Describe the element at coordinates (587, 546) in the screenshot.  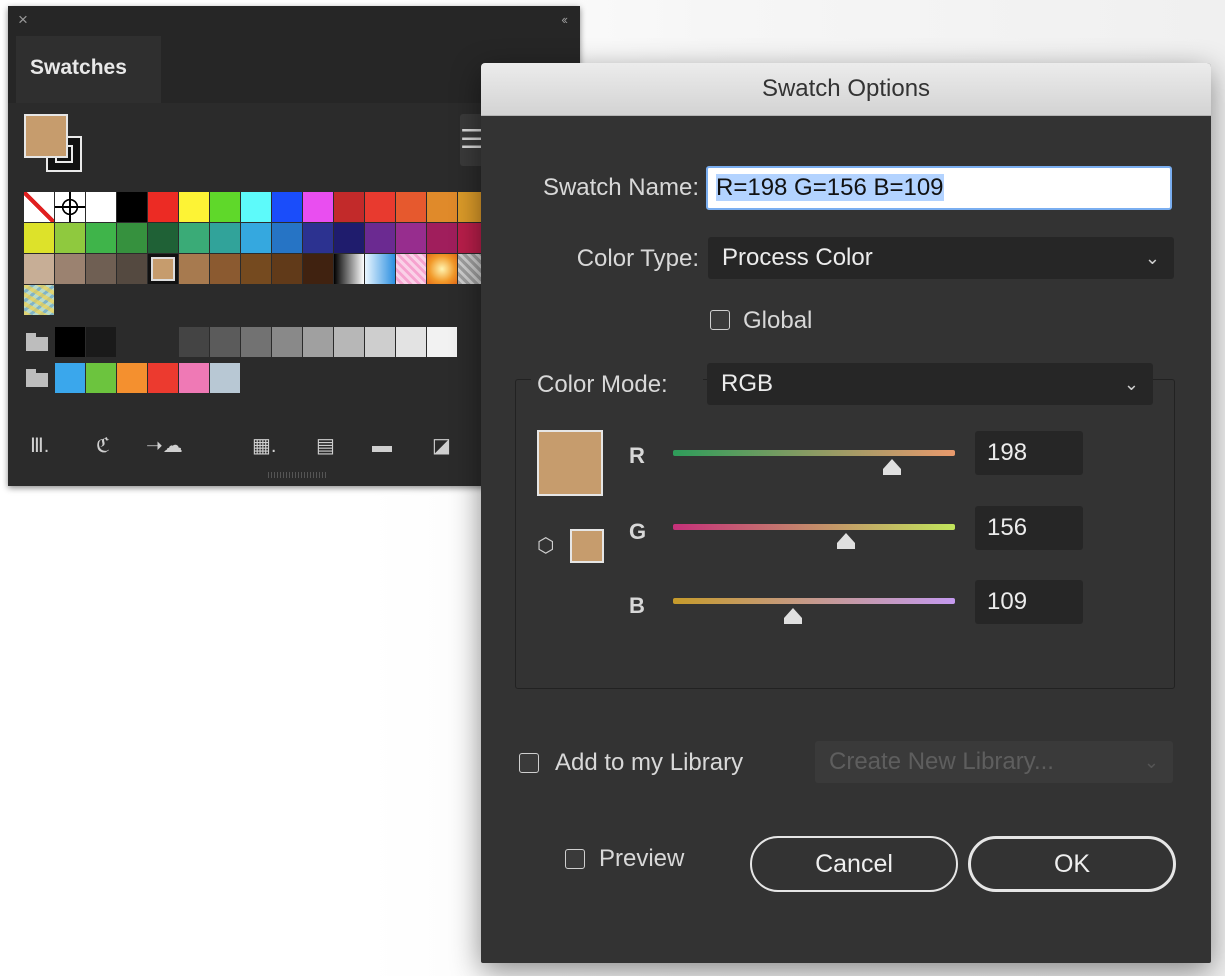
I see `web-safe-color-swatch` at that location.